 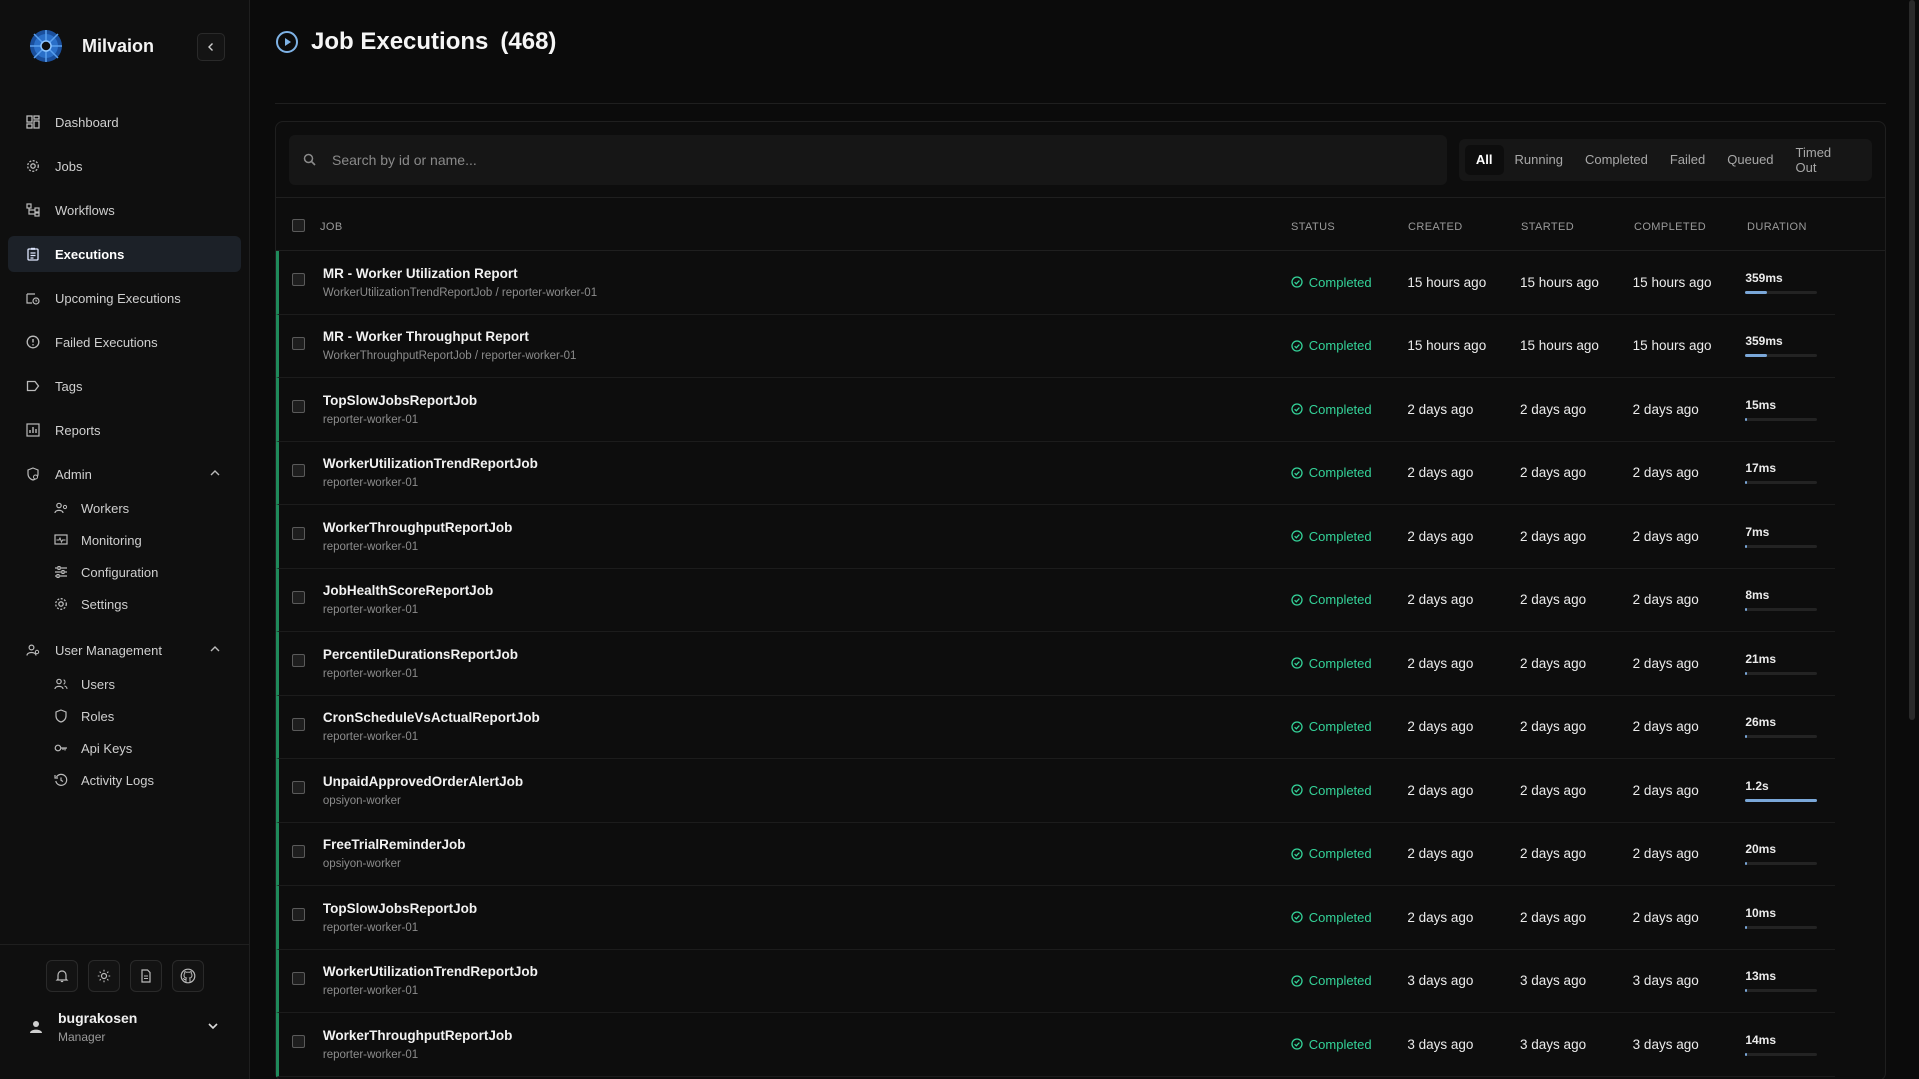 I want to click on duration-cell: 7ms, so click(x=1790, y=536).